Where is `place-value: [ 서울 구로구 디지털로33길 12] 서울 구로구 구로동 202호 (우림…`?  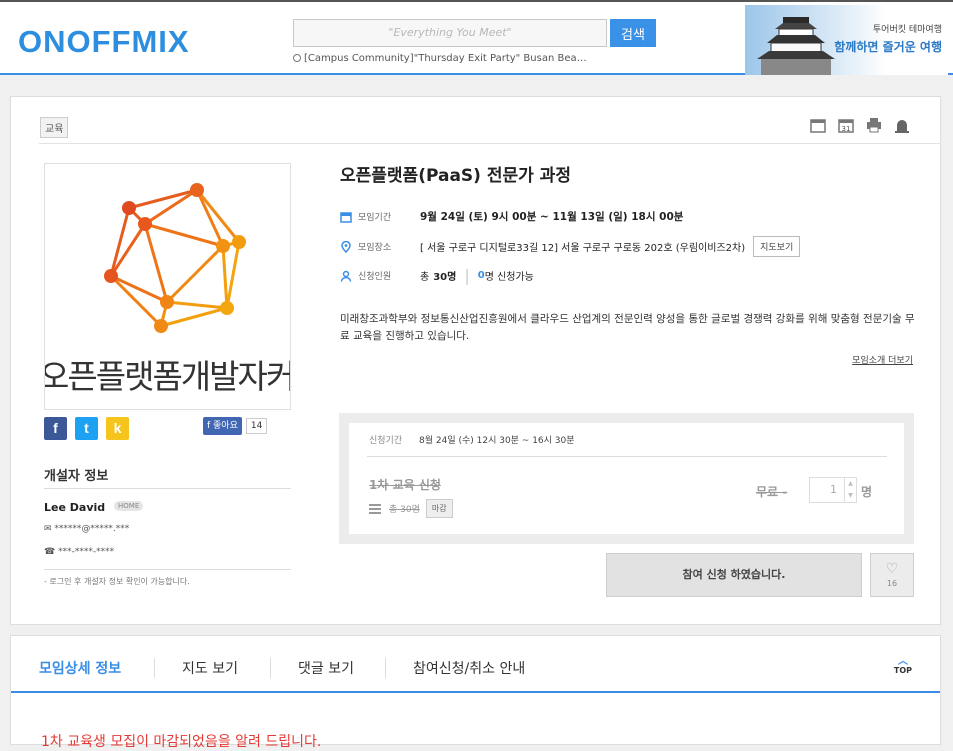 place-value: [ 서울 구로구 디지털로33길 12] 서울 구로구 구로동 202호 (우림… is located at coordinates (583, 248).